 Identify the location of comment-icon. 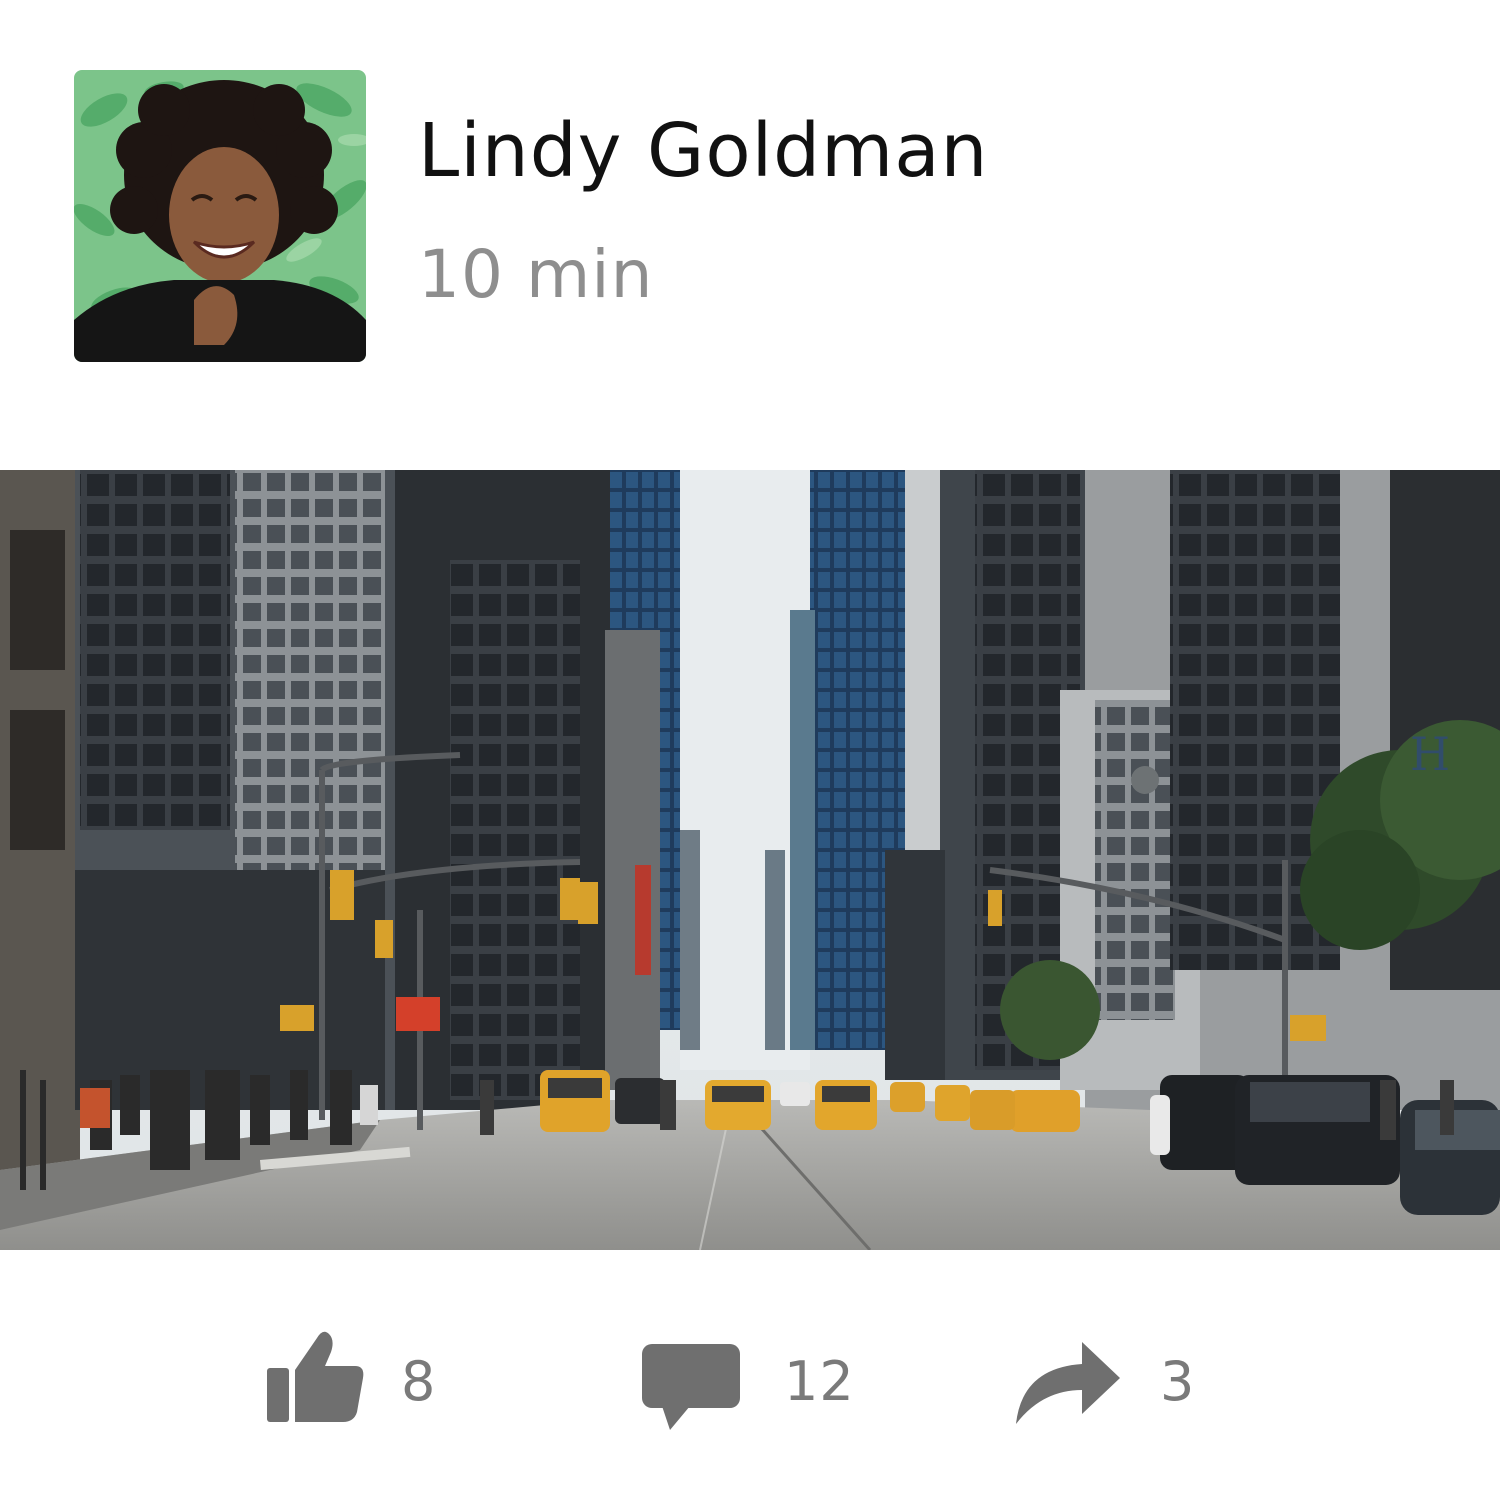
(691, 1382).